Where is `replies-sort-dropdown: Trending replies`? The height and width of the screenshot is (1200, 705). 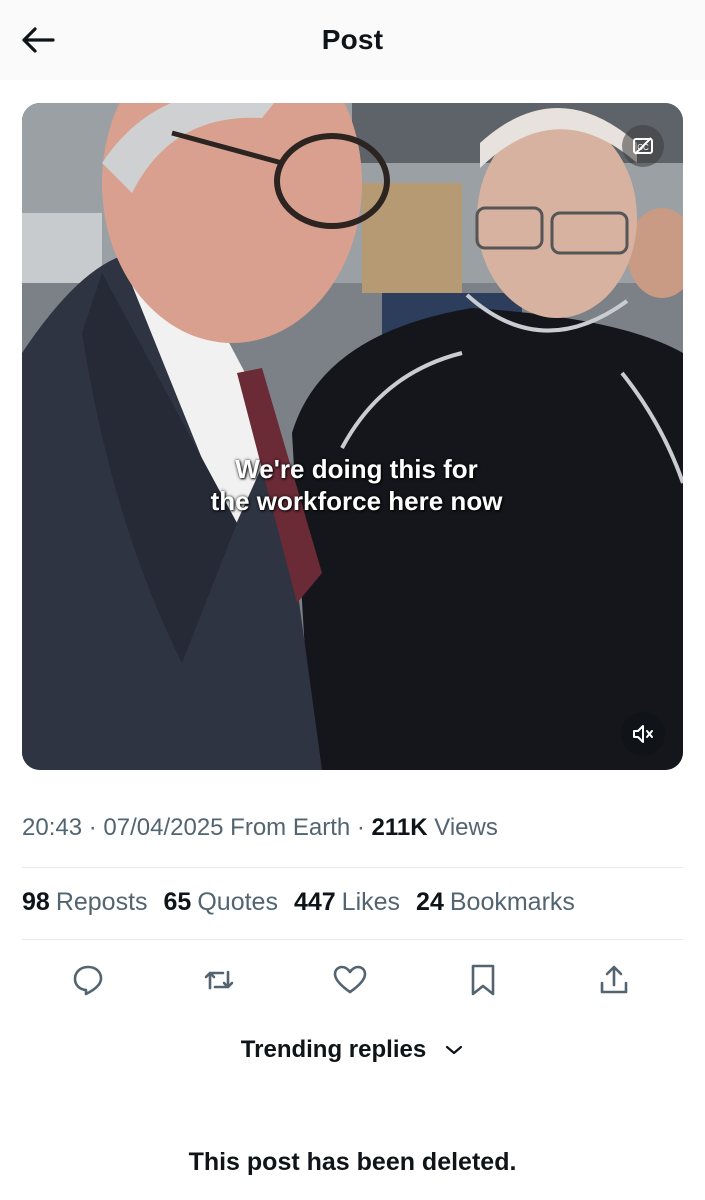 replies-sort-dropdown: Trending replies is located at coordinates (352, 1050).